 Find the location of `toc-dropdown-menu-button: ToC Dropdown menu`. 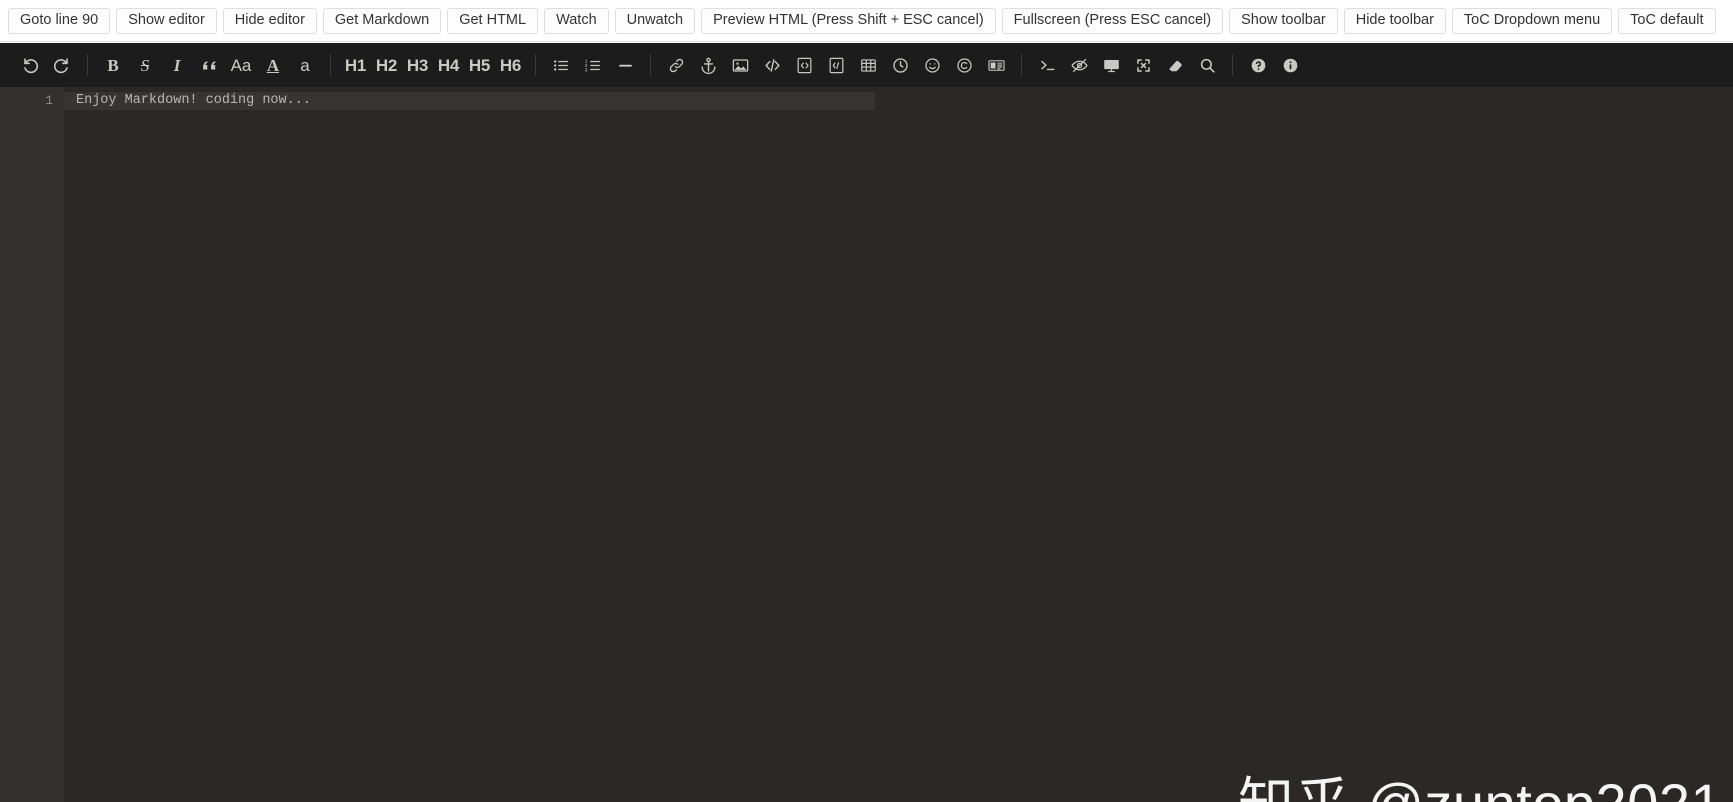

toc-dropdown-menu-button: ToC Dropdown menu is located at coordinates (1532, 20).